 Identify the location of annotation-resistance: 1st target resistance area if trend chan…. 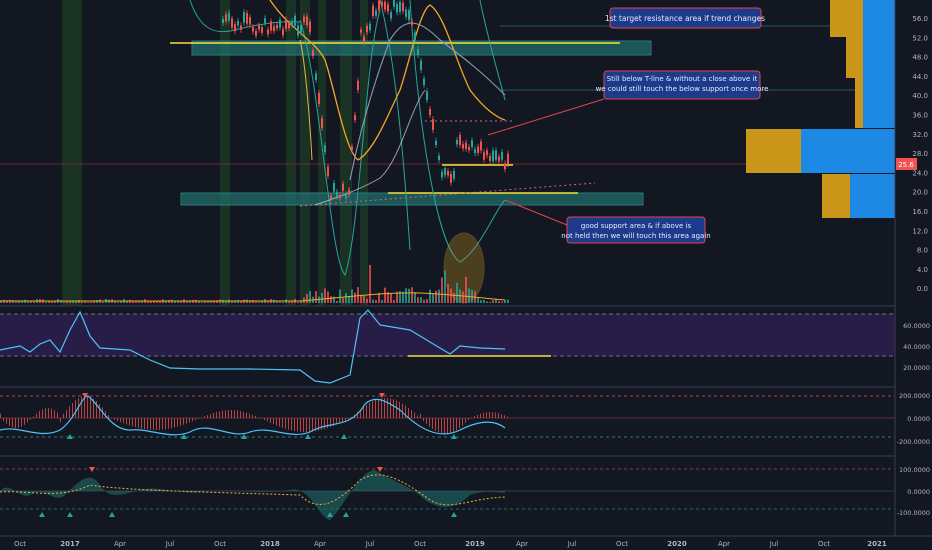
(685, 18).